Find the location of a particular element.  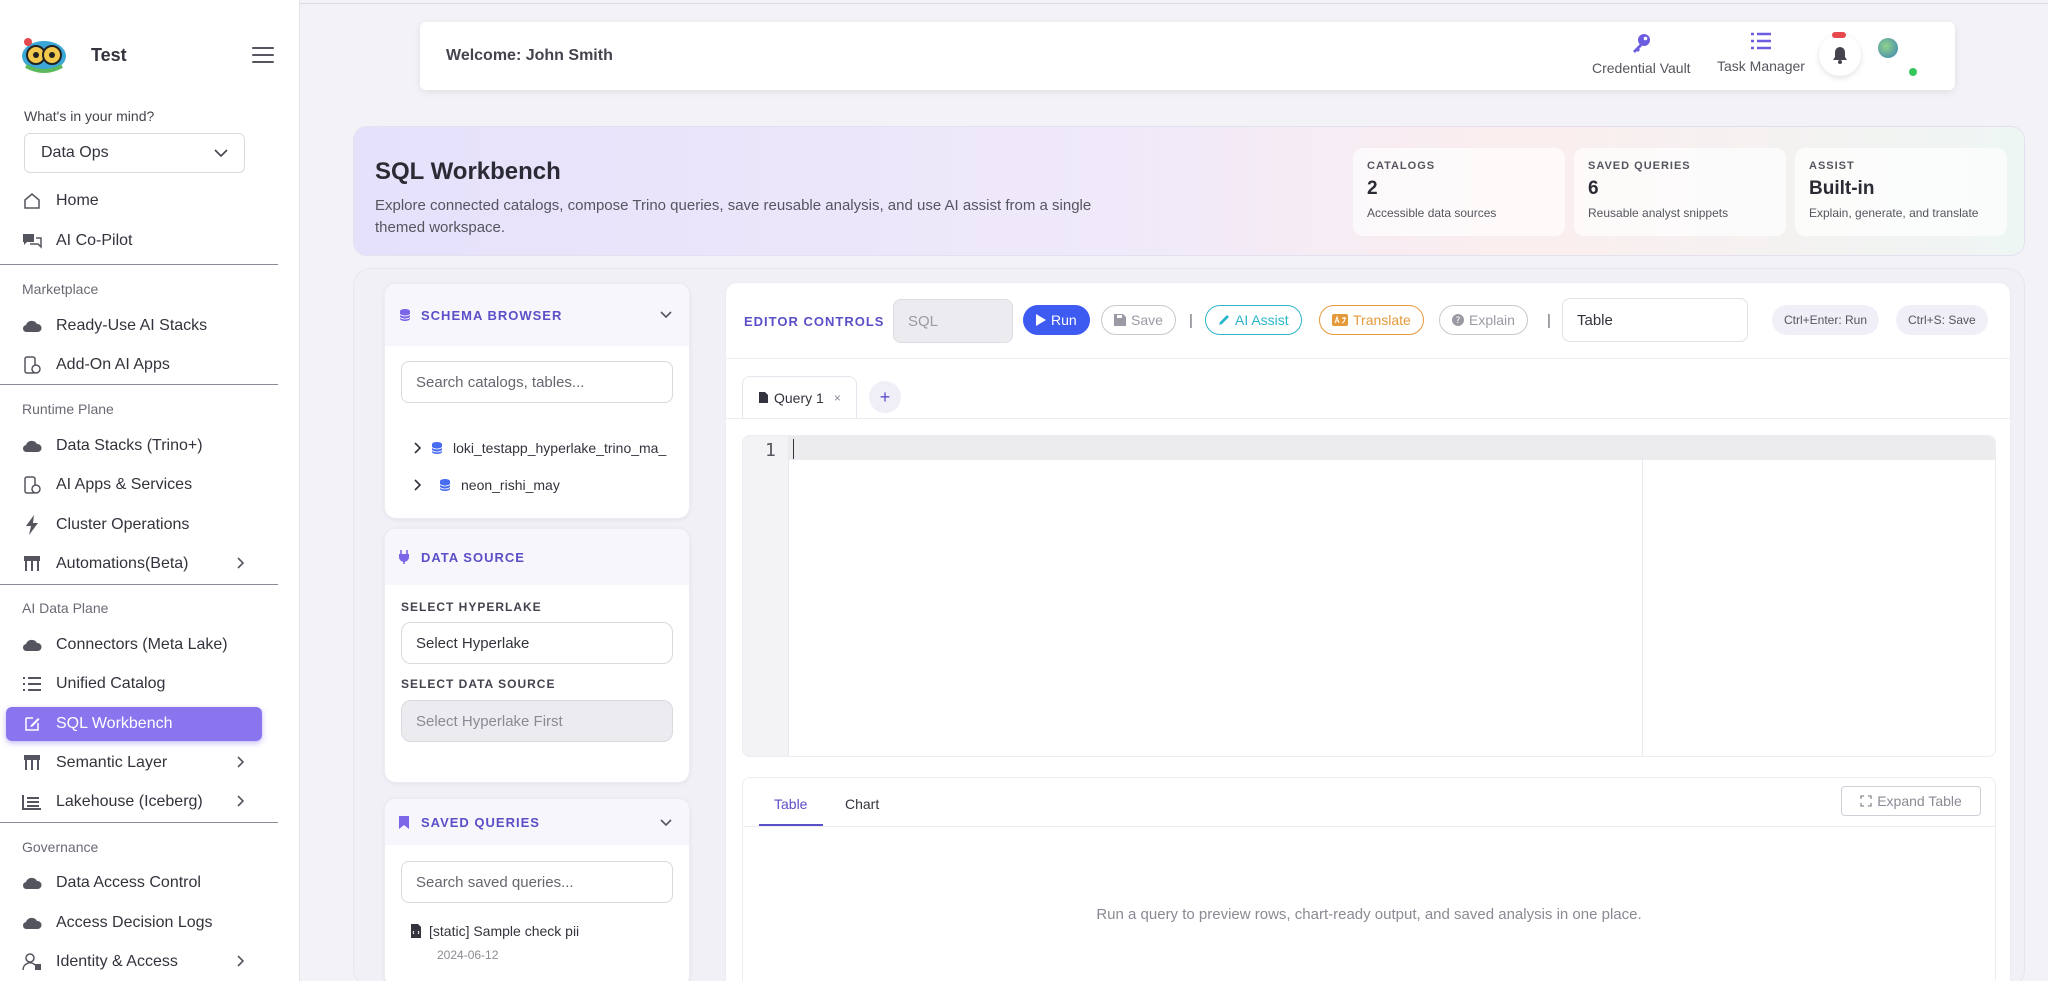

tab-query-1: Query 1 × is located at coordinates (799, 397).